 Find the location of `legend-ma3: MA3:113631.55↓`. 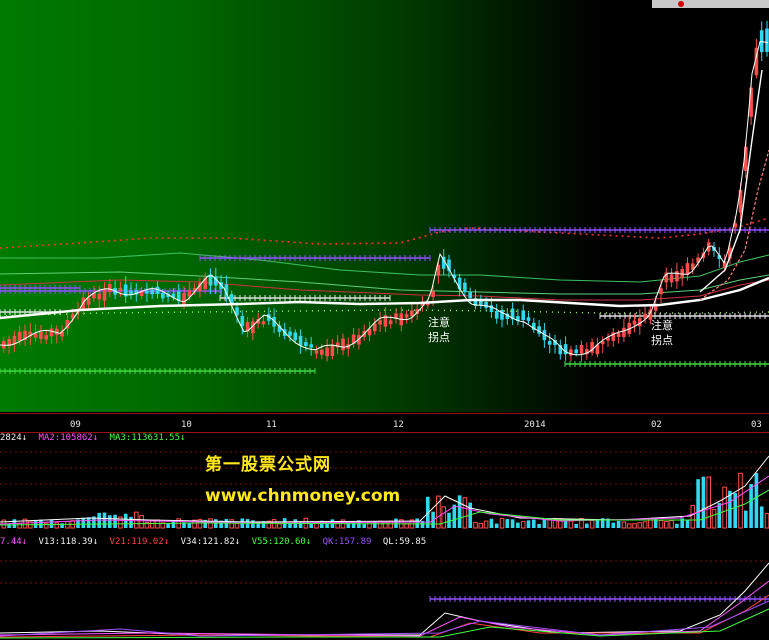

legend-ma3: MA3:113631.55↓ is located at coordinates (147, 438).